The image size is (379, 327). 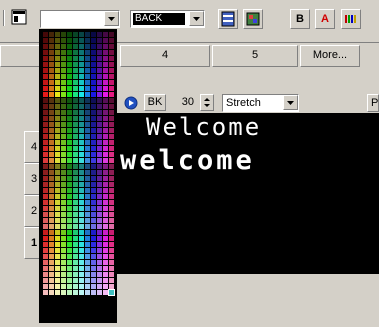 I want to click on size-spinner, so click(x=207, y=102).